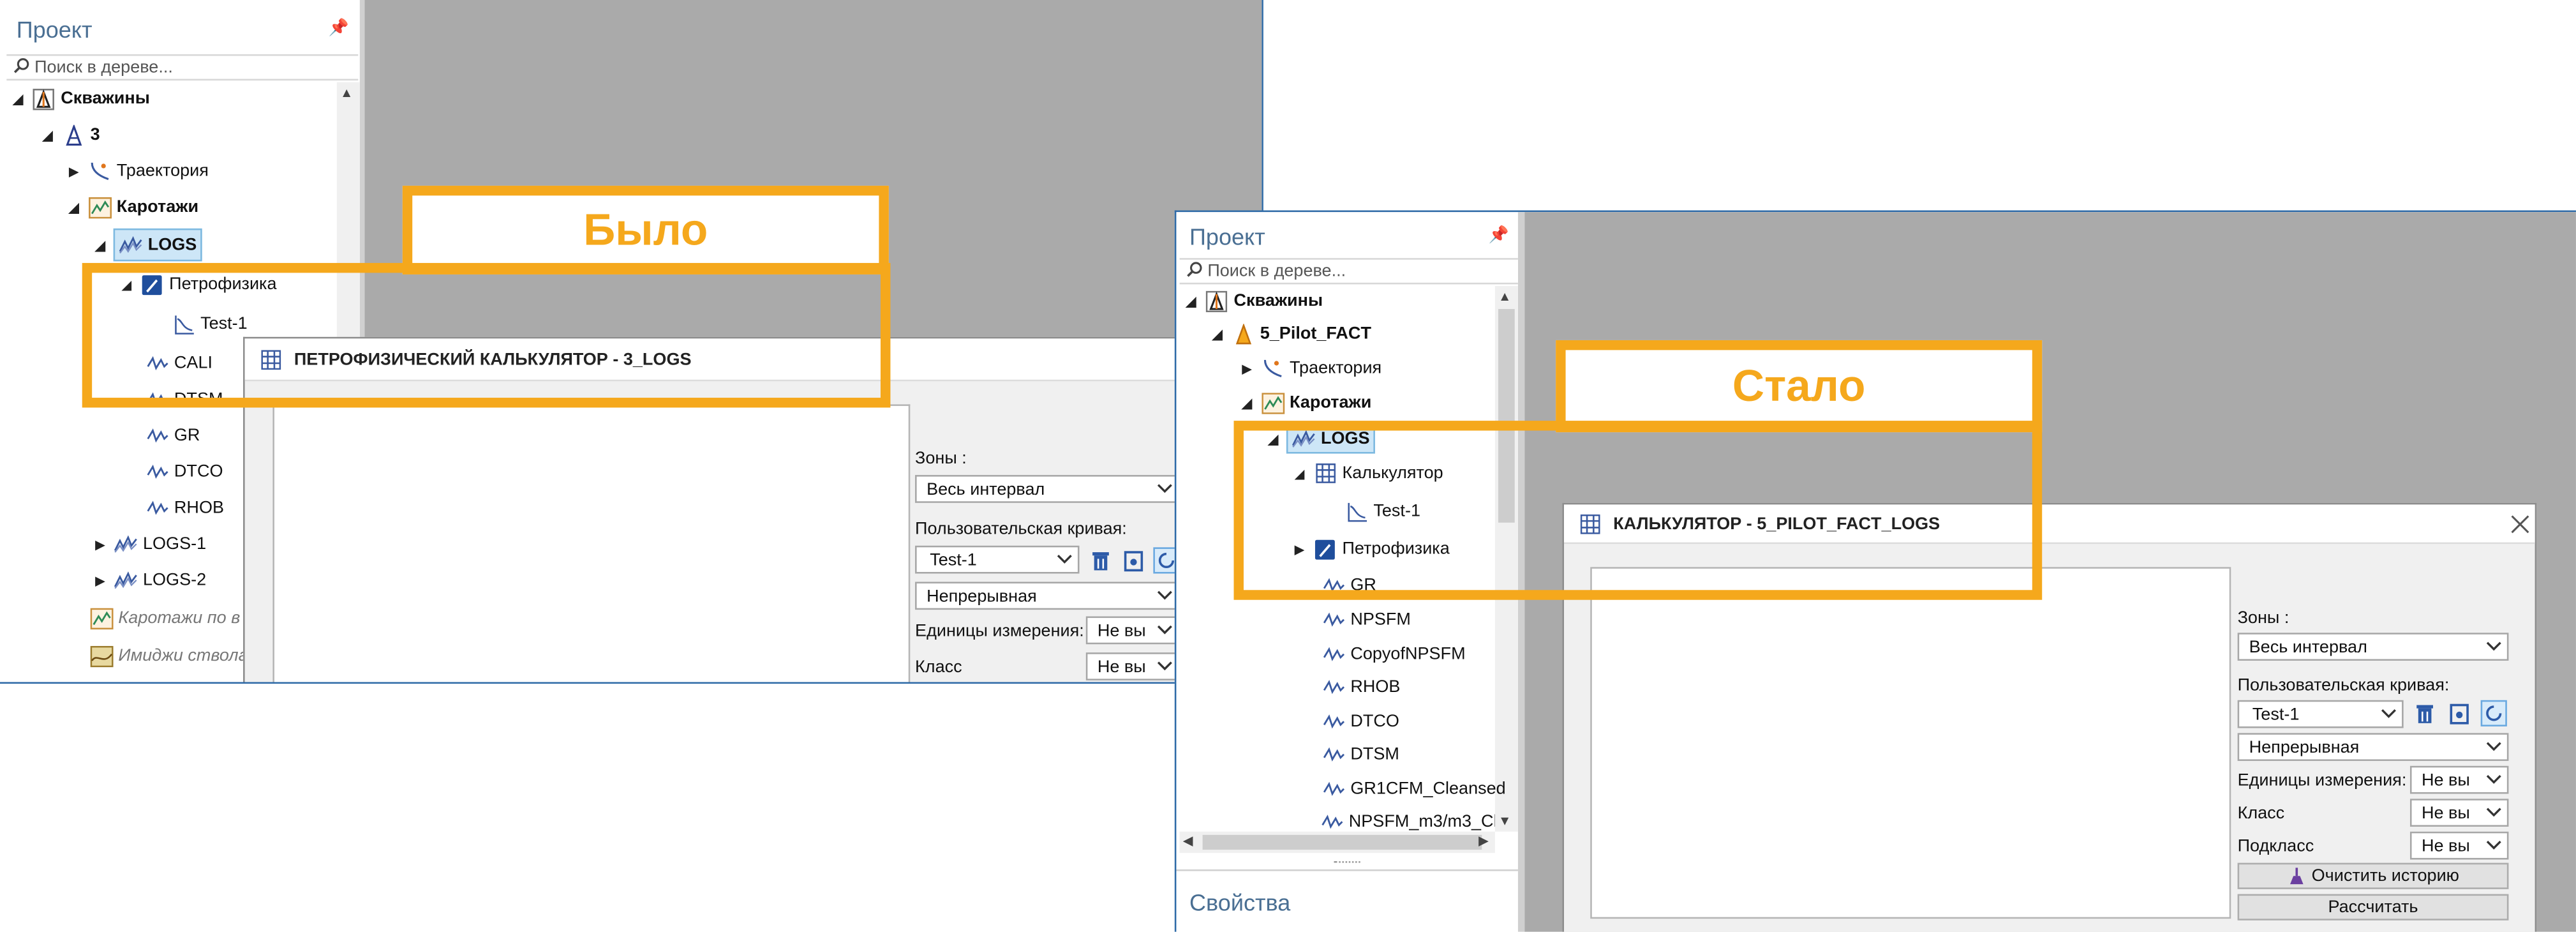 This screenshot has height=932, width=2576. Describe the element at coordinates (645, 229) in the screenshot. I see `before-caption: Было` at that location.